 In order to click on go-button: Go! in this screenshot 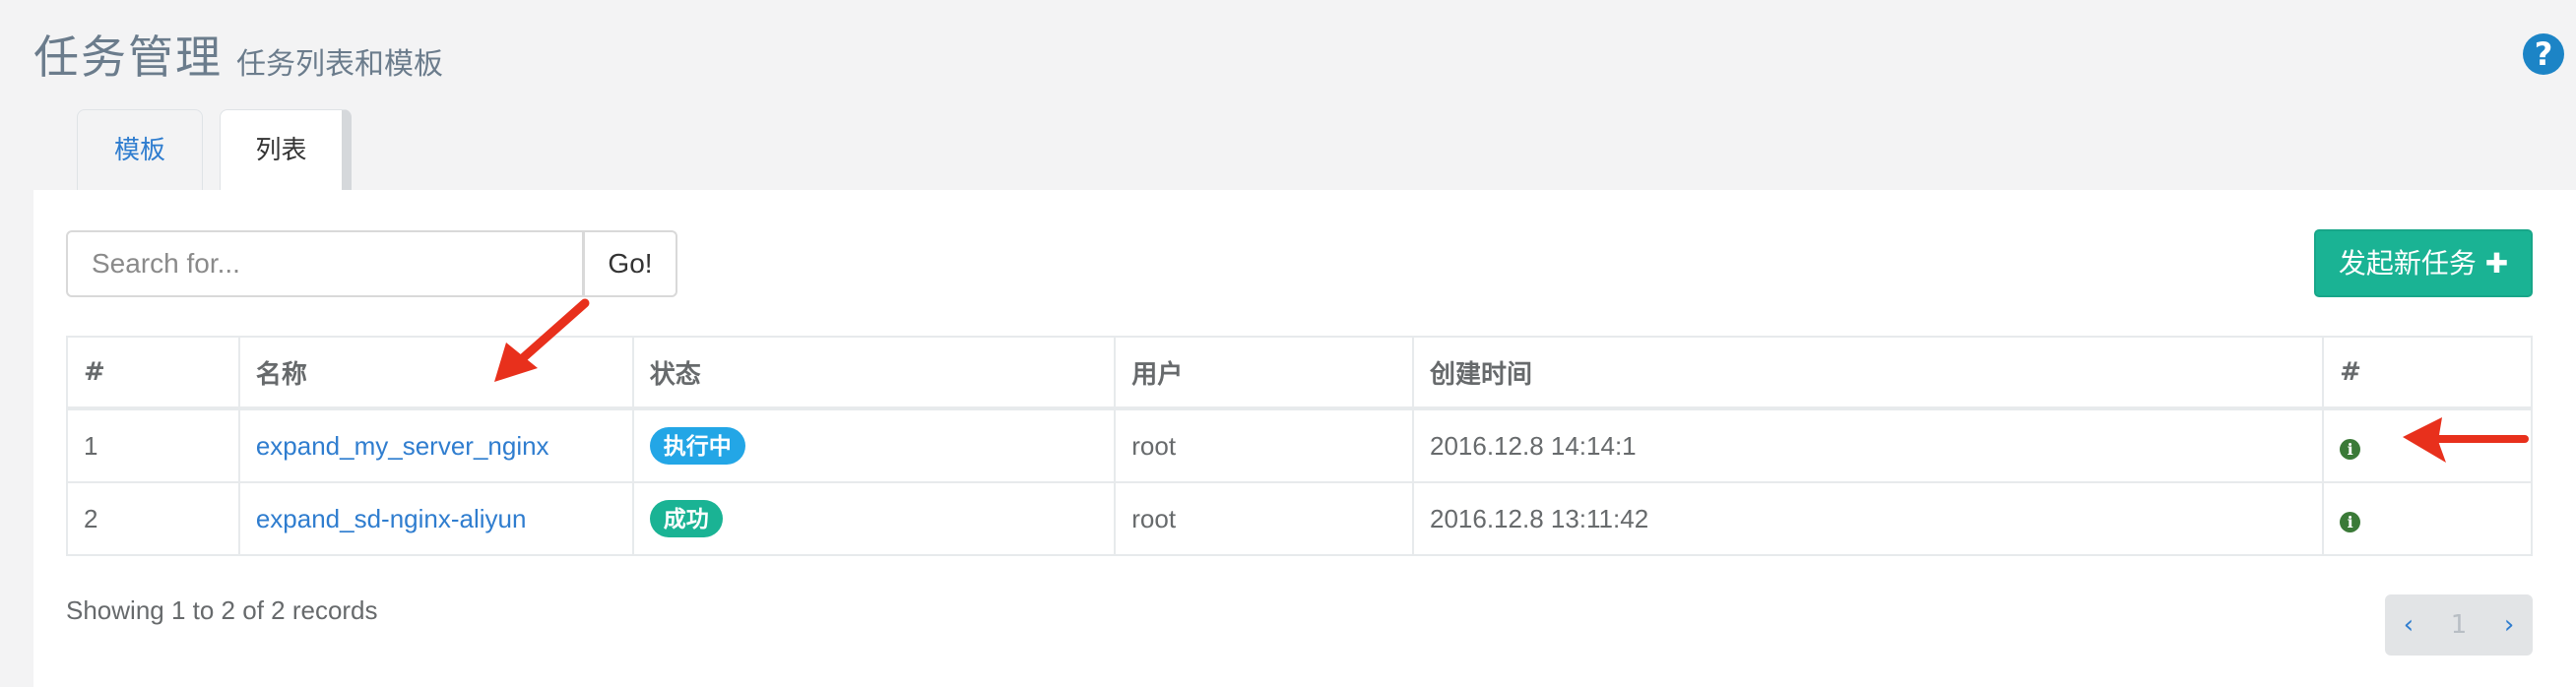, I will do `click(630, 263)`.